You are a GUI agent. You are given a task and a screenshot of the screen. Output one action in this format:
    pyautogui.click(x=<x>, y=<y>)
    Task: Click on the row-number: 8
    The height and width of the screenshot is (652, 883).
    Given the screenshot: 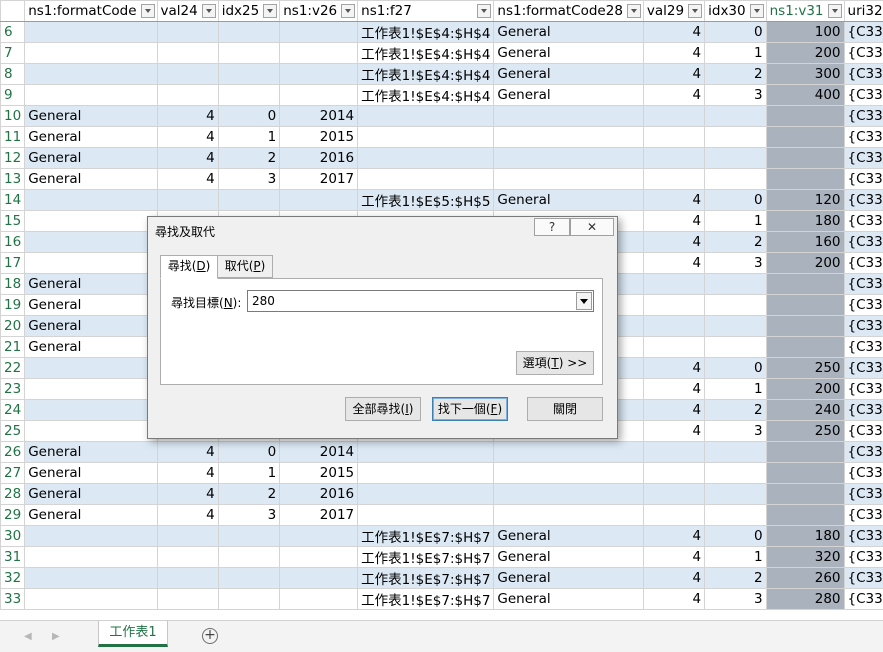 What is the action you would take?
    pyautogui.click(x=13, y=74)
    